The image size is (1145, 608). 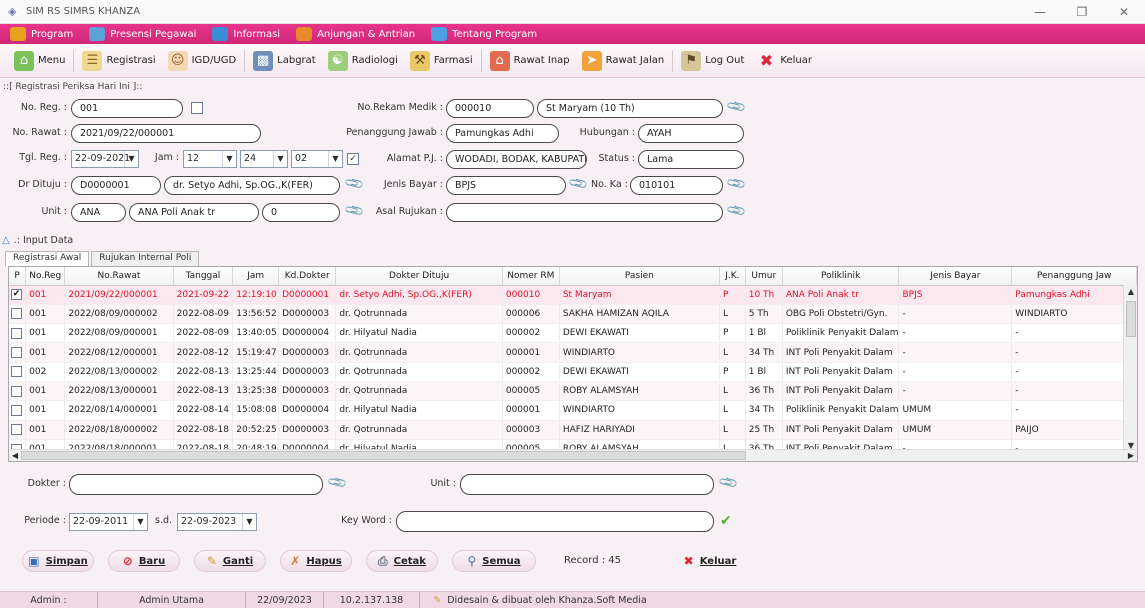 What do you see at coordinates (116, 185) in the screenshot?
I see `dr-kode-field: D0000001` at bounding box center [116, 185].